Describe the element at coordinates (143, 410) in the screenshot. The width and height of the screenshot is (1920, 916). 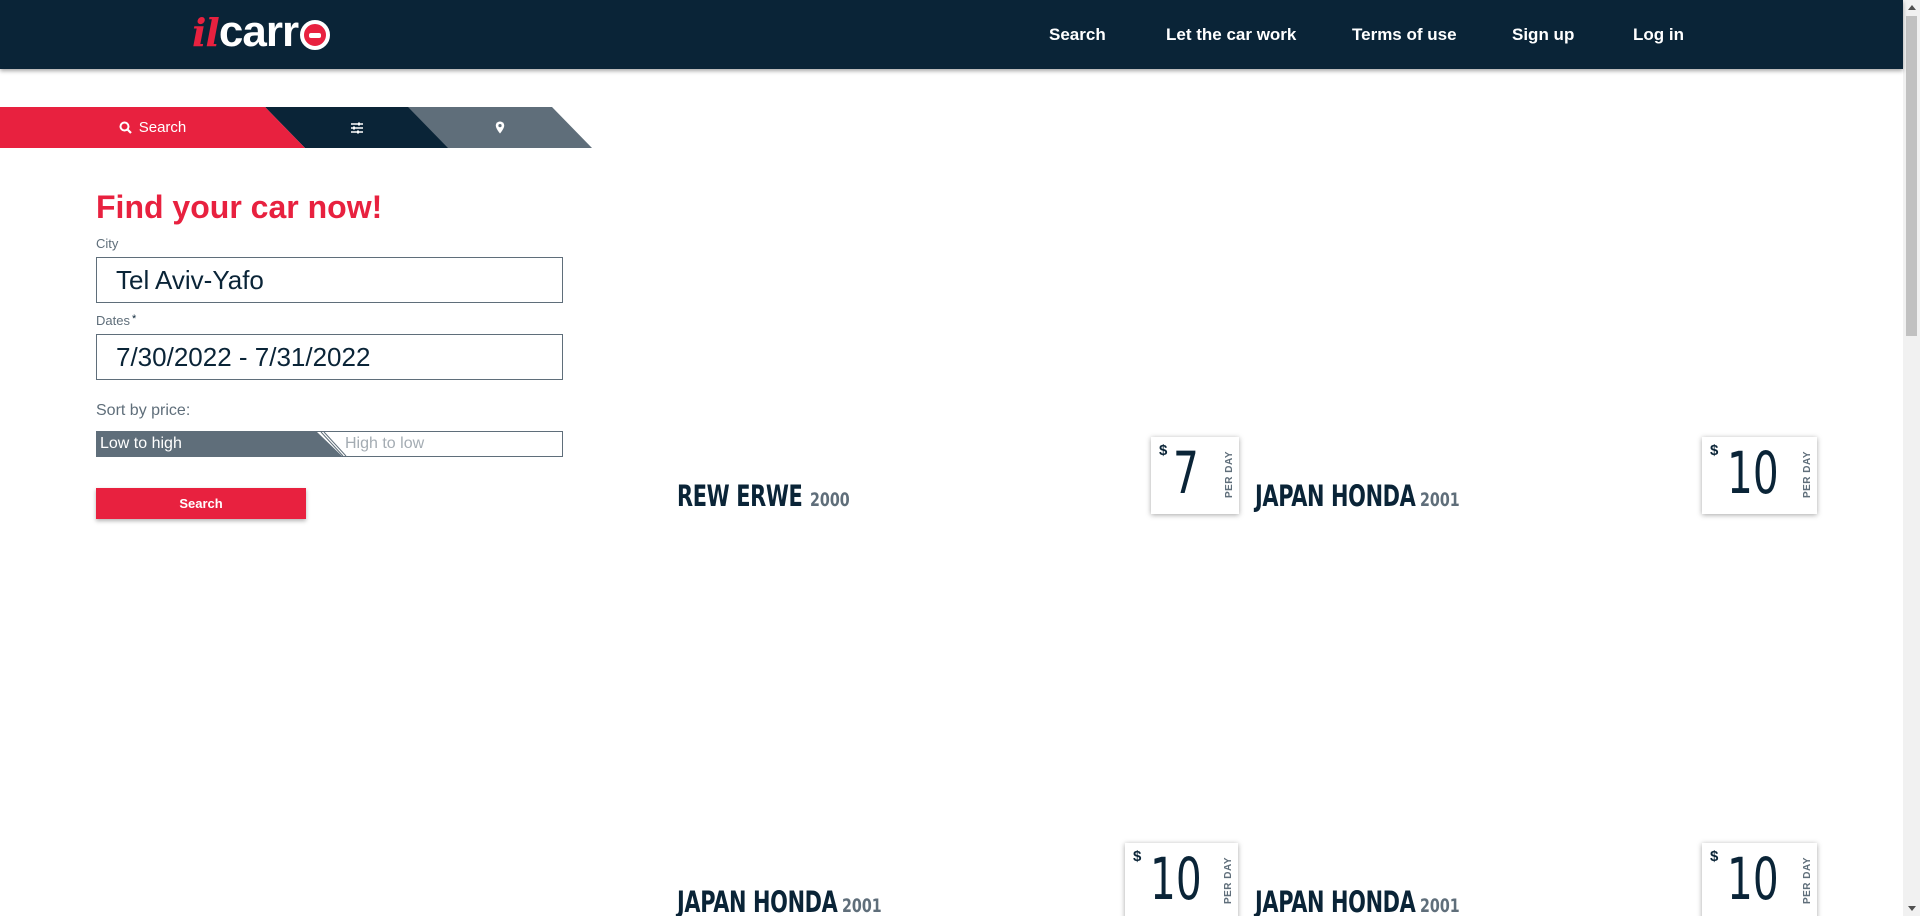
I see `sort-by-price-label: Sort by price:` at that location.